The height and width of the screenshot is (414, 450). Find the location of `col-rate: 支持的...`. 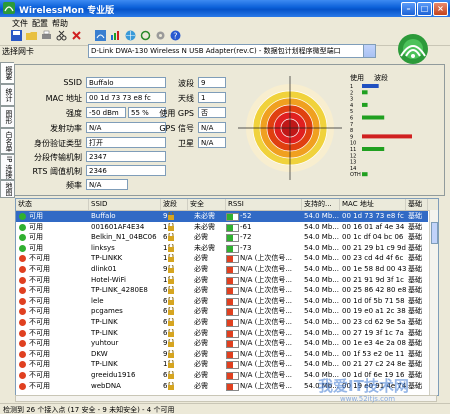

col-rate: 支持的... is located at coordinates (321, 204).